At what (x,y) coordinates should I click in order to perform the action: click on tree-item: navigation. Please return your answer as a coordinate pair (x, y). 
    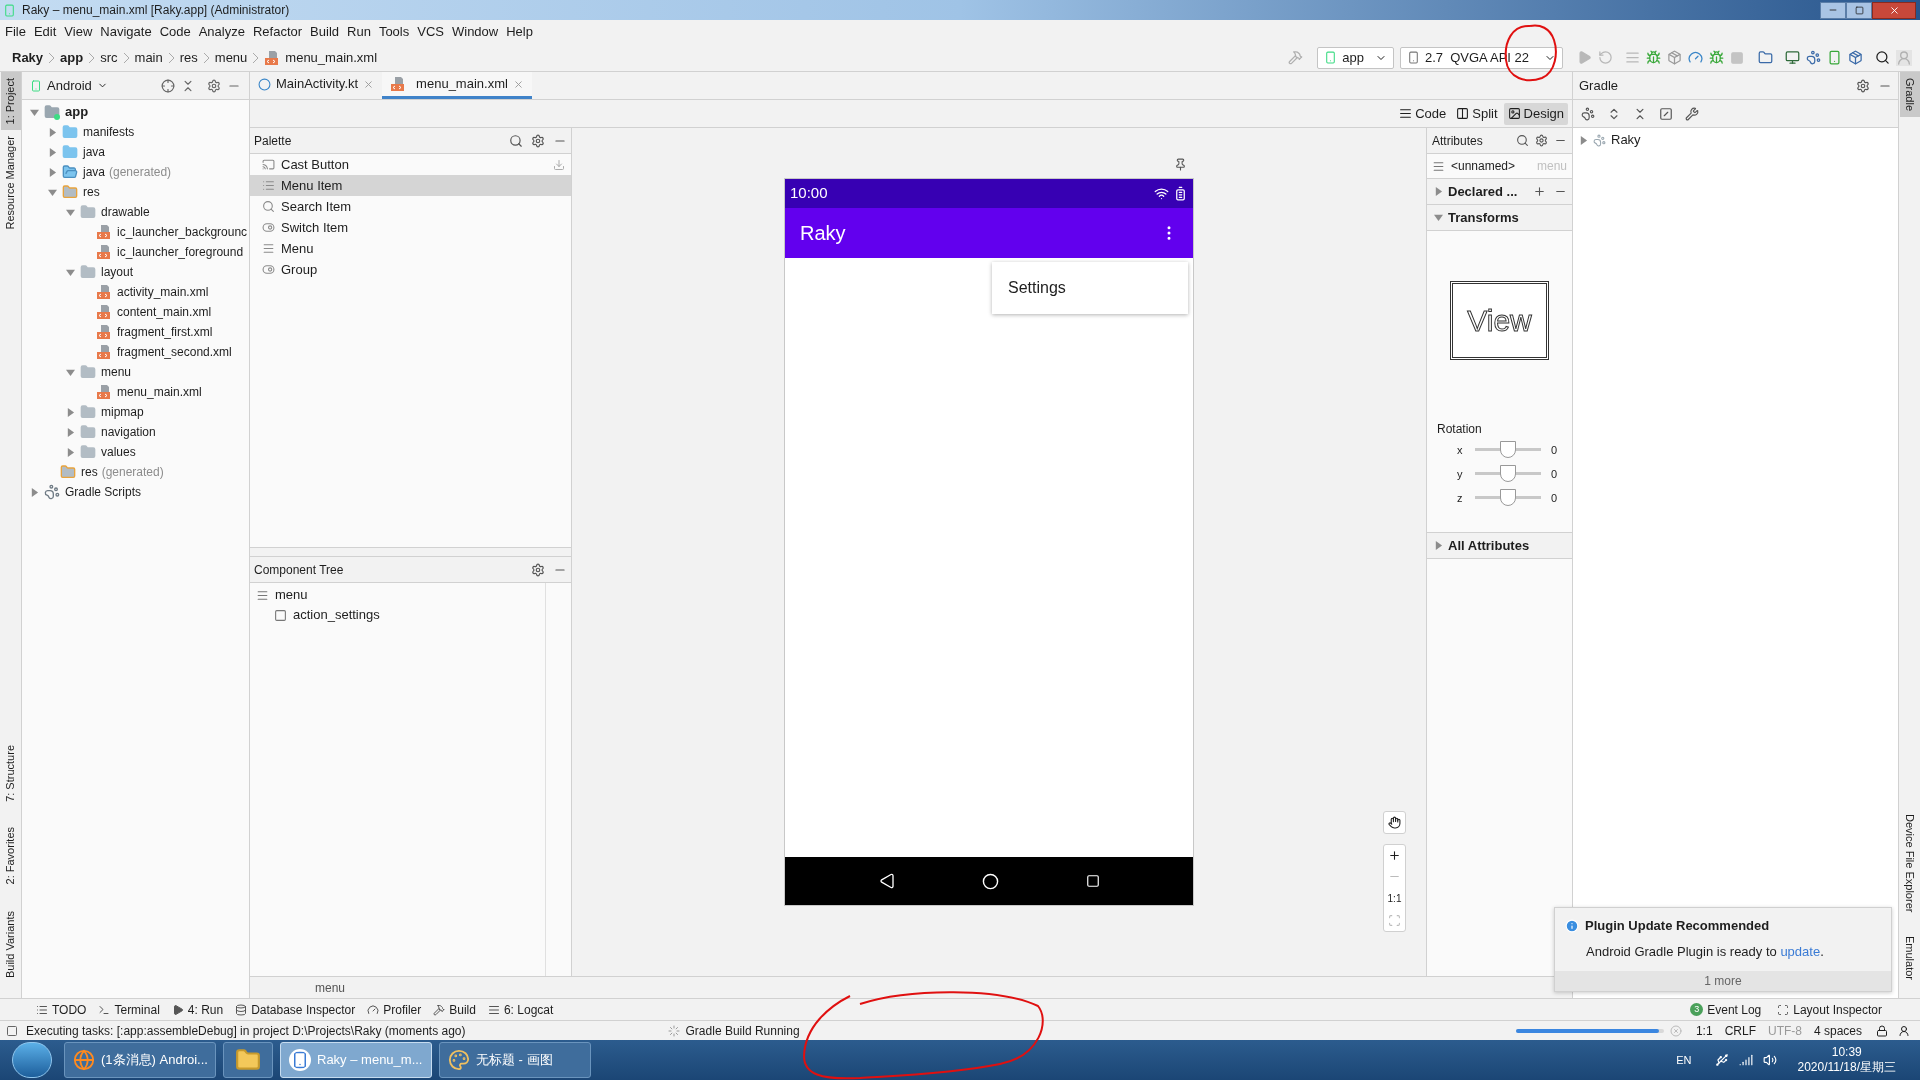
    Looking at the image, I should click on (128, 432).